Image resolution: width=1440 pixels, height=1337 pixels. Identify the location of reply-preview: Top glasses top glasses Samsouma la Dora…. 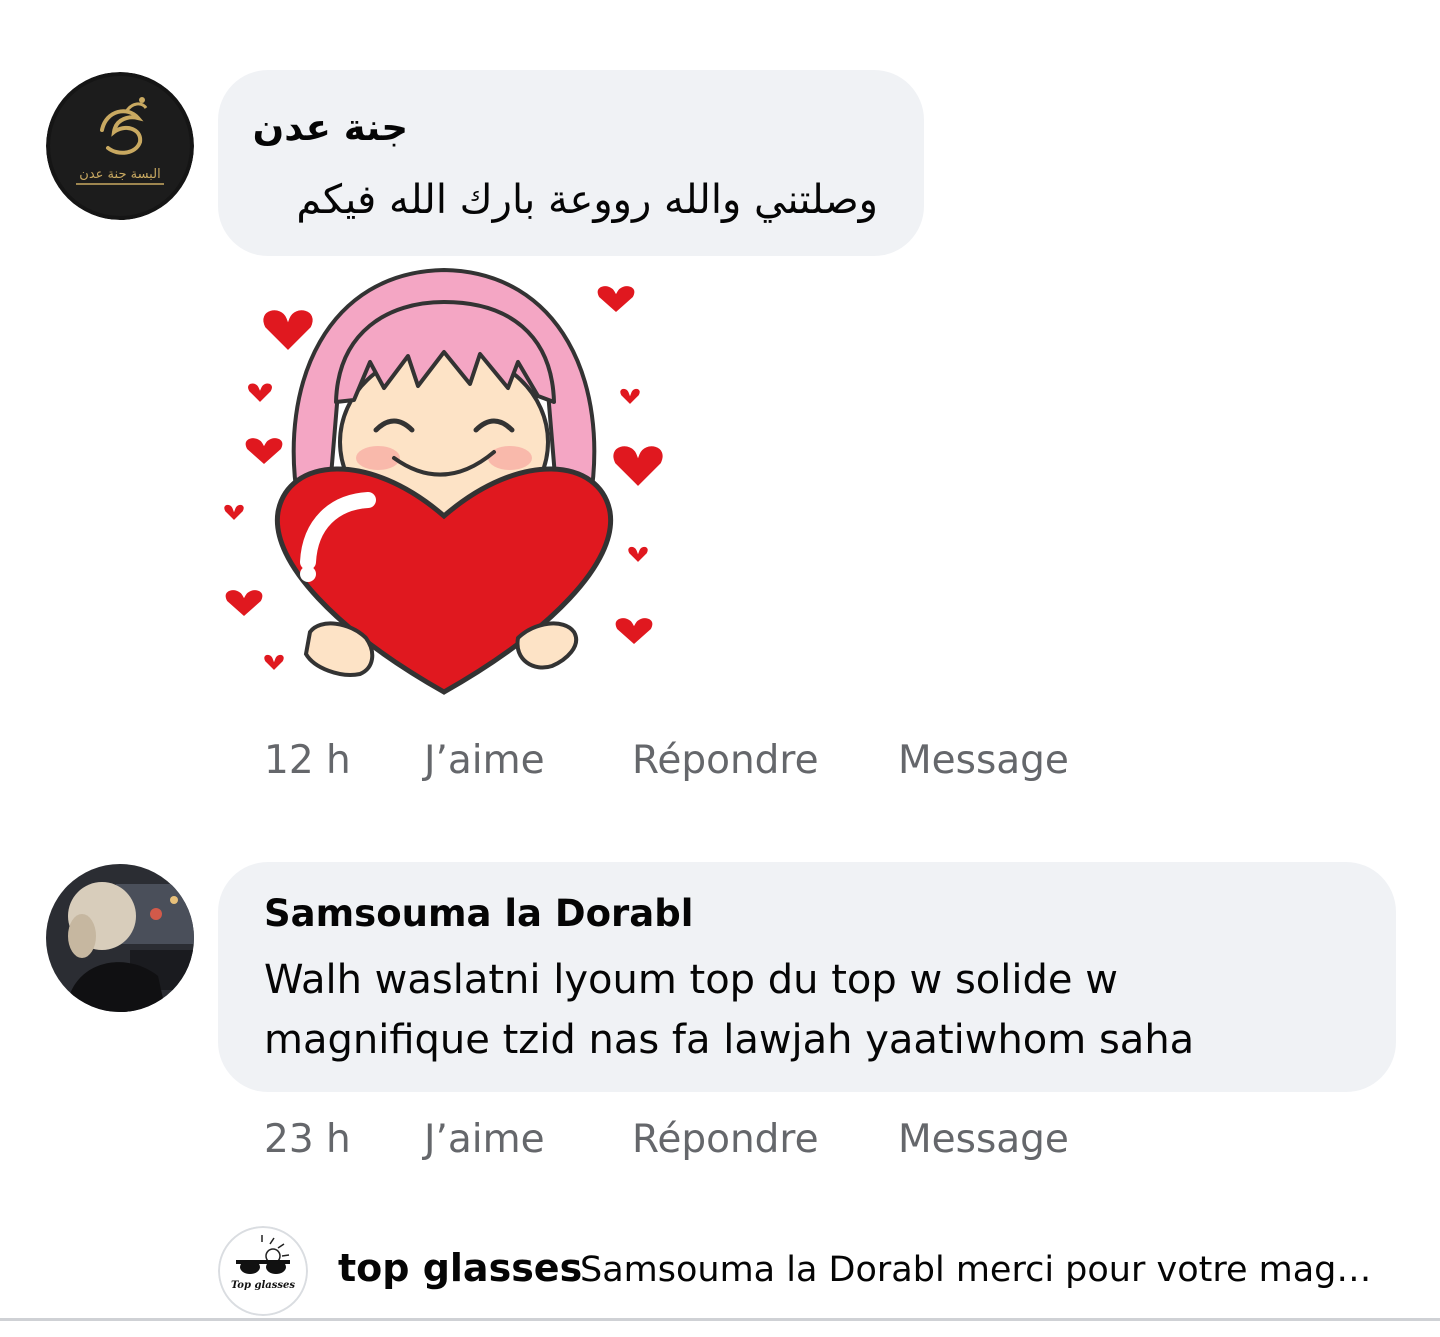
(818, 1271).